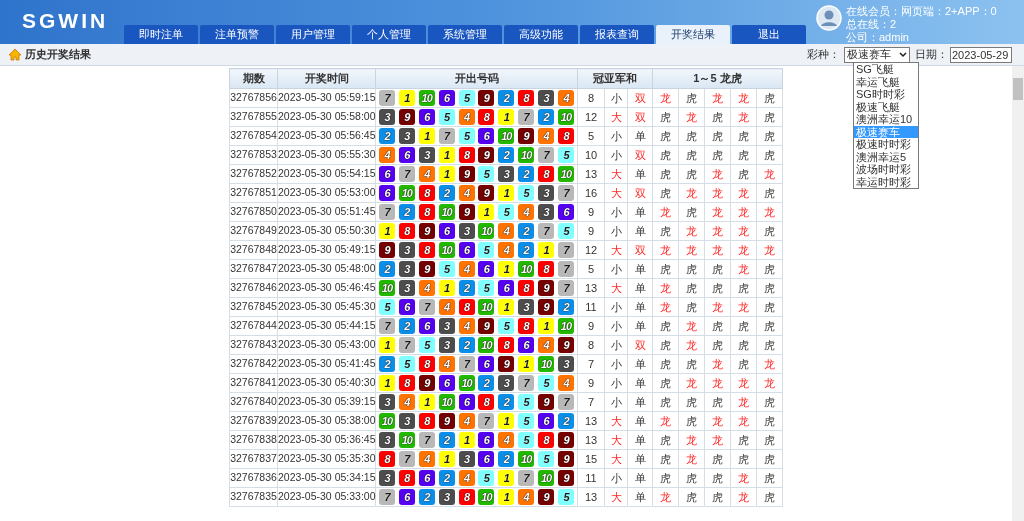 This screenshot has height=521, width=1024. What do you see at coordinates (326, 402) in the screenshot?
I see `table-cell: 2023-05-30 05:39:15` at bounding box center [326, 402].